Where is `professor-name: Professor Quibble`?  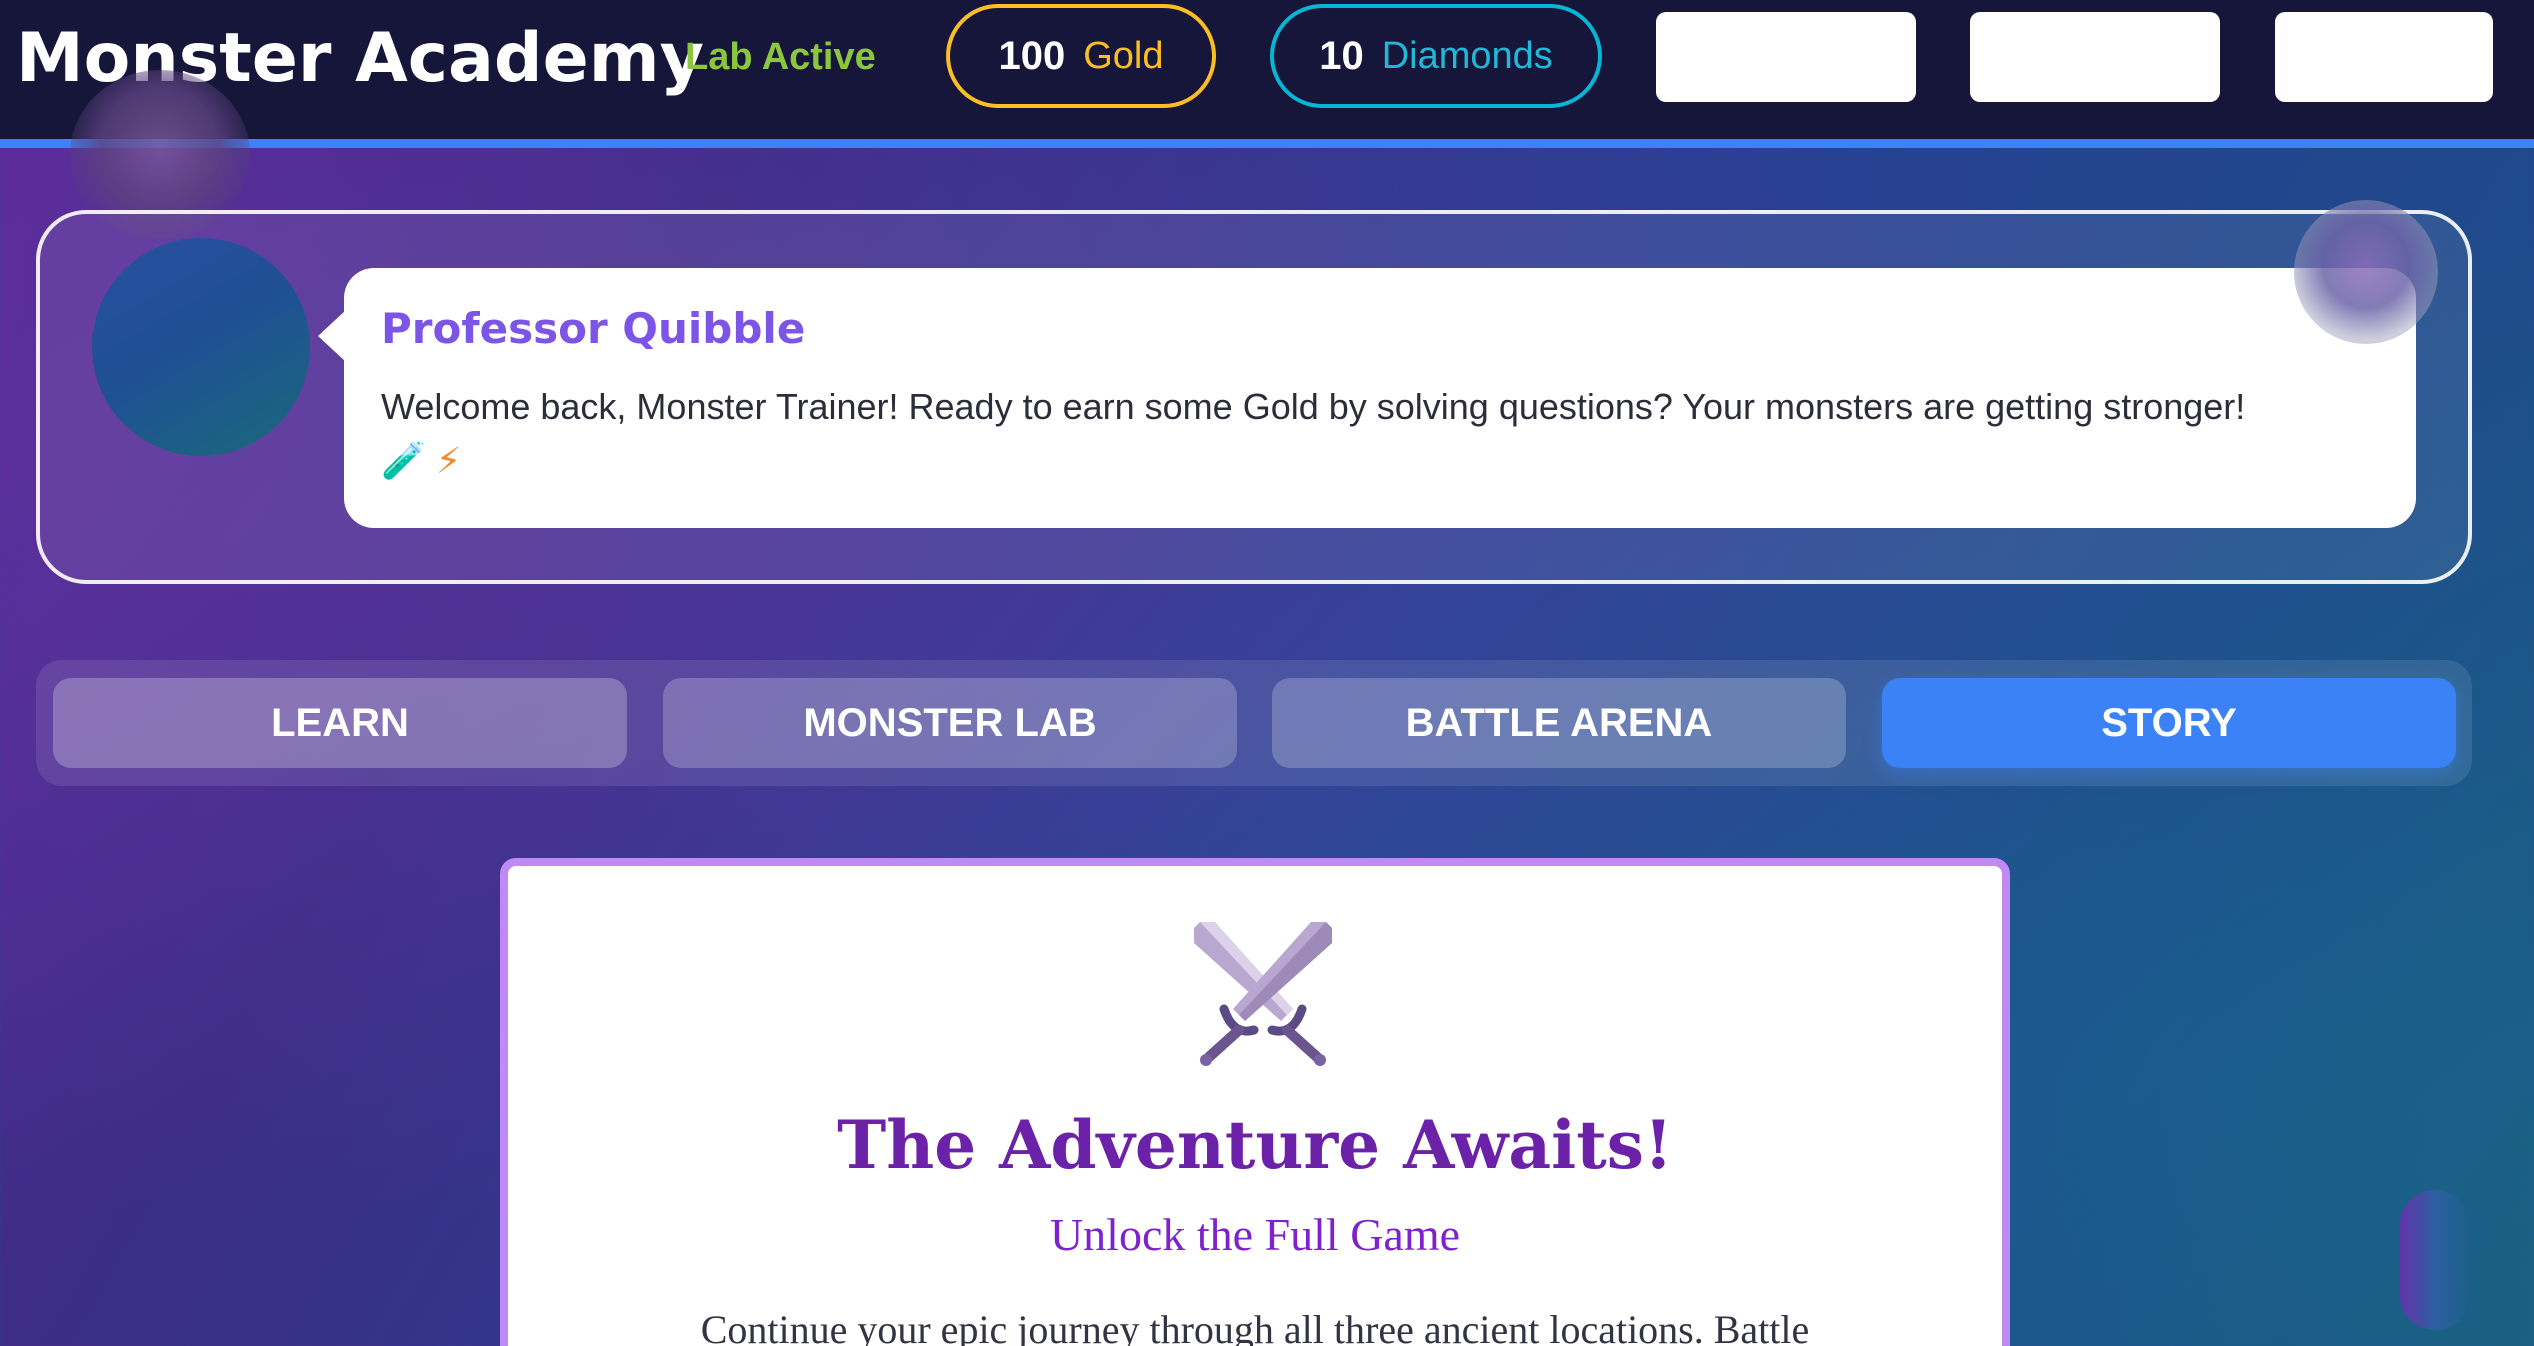 professor-name: Professor Quibble is located at coordinates (593, 328).